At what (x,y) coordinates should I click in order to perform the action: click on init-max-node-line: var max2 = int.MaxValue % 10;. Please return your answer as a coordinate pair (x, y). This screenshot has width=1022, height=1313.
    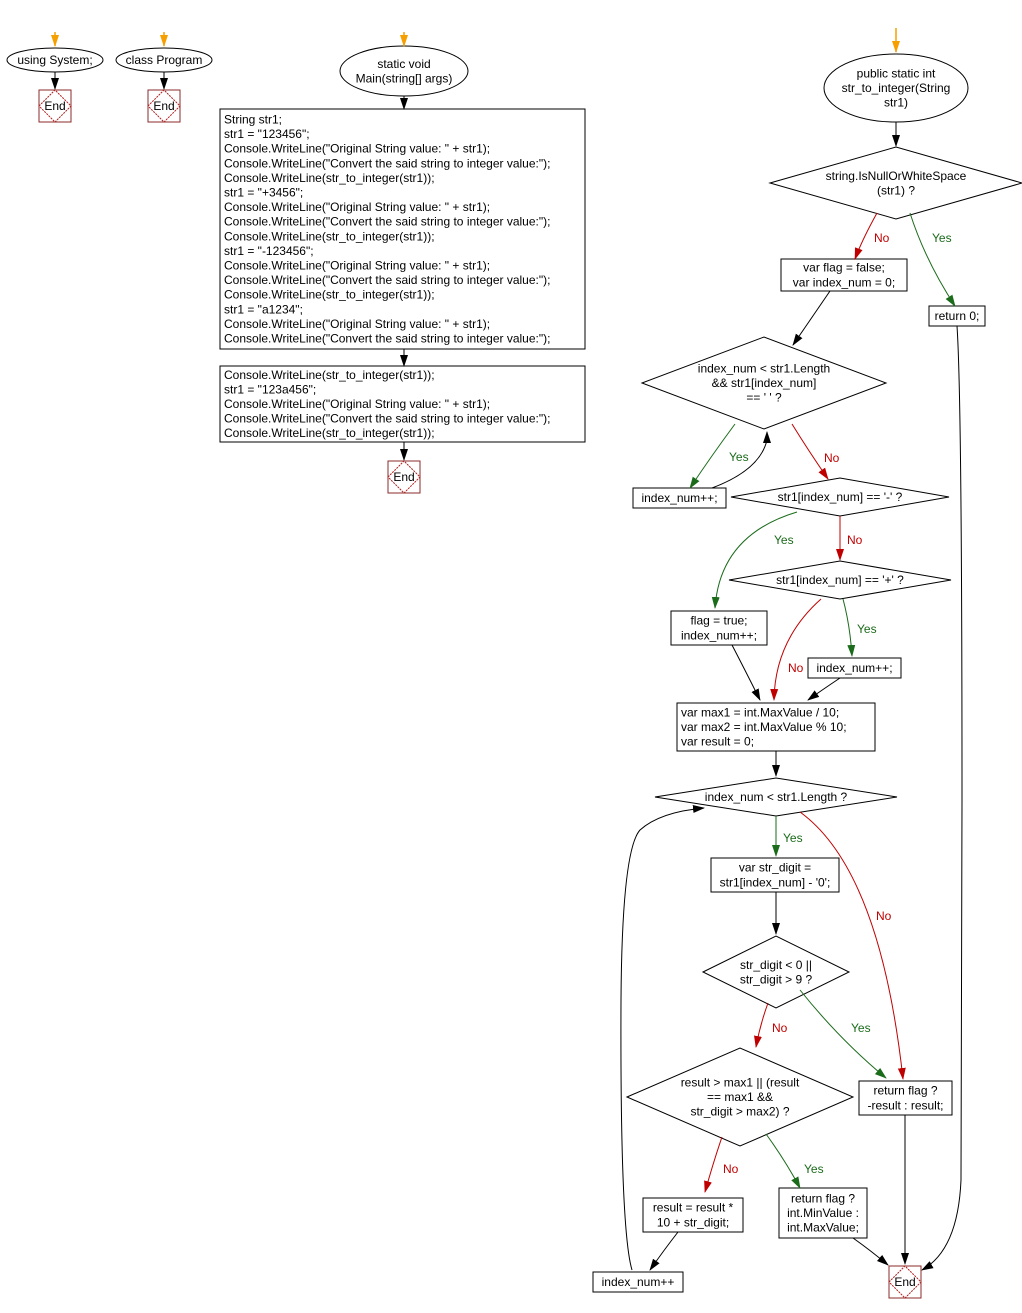
    Looking at the image, I should click on (764, 727).